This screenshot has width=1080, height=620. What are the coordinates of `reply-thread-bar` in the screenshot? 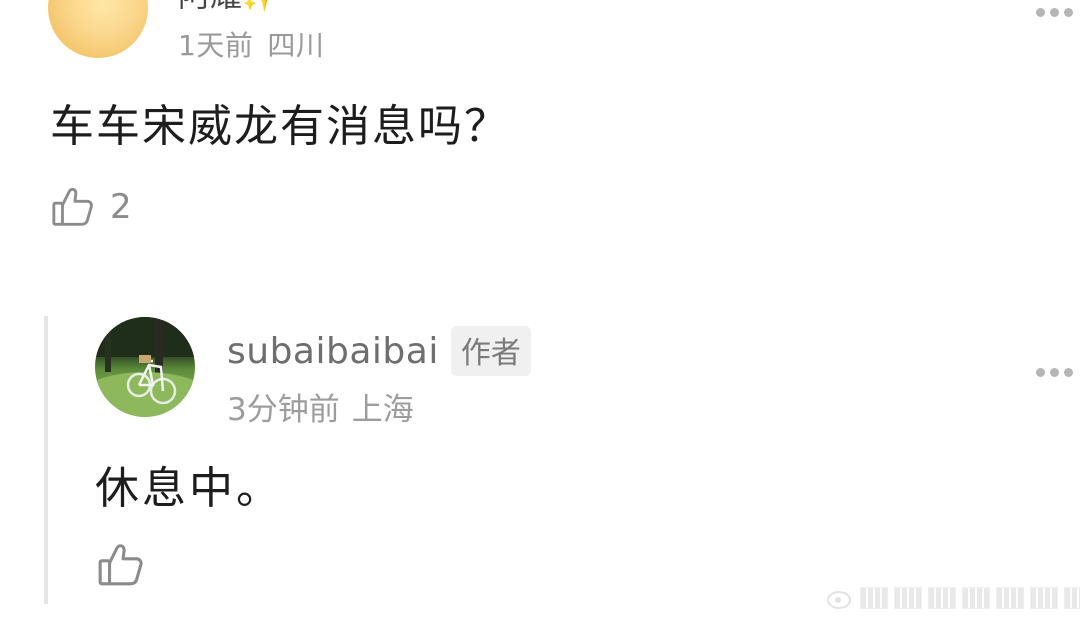 It's located at (46, 460).